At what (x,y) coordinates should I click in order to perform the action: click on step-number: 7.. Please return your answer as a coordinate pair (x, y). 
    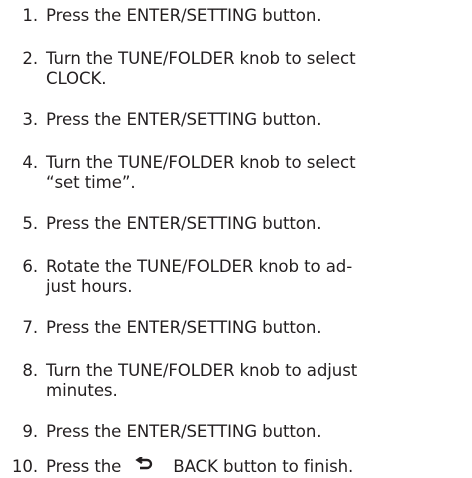
    Looking at the image, I should click on (30, 327).